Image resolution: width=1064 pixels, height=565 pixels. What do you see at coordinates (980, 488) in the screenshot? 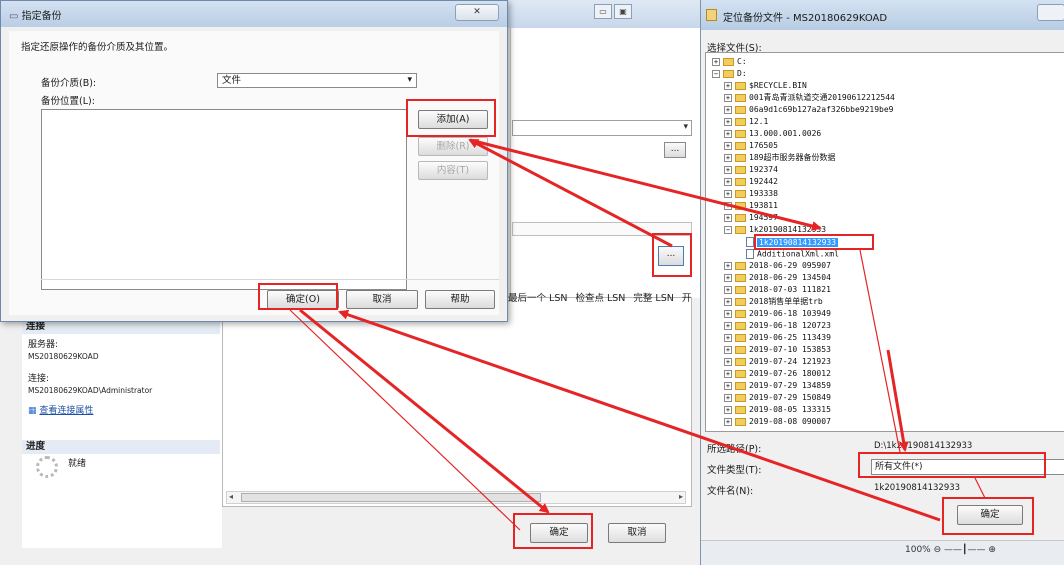
I see `arrow-type-to-ok` at bounding box center [980, 488].